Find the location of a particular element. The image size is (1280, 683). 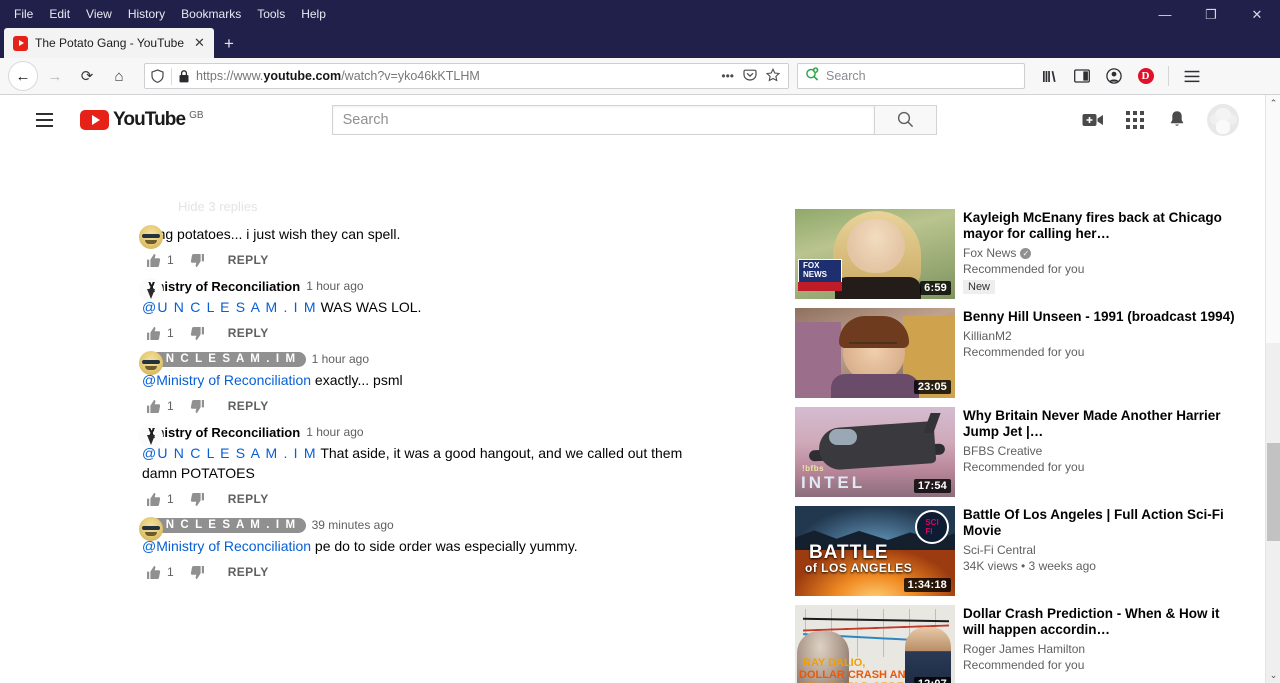

video-channel: Sci-Fi Central is located at coordinates (1104, 550).